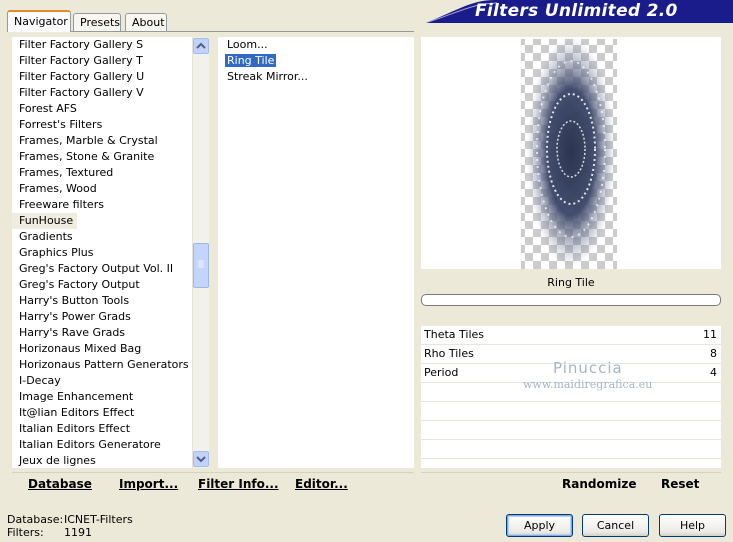 The height and width of the screenshot is (542, 733). Describe the element at coordinates (102, 237) in the screenshot. I see `category-item: Gradients` at that location.